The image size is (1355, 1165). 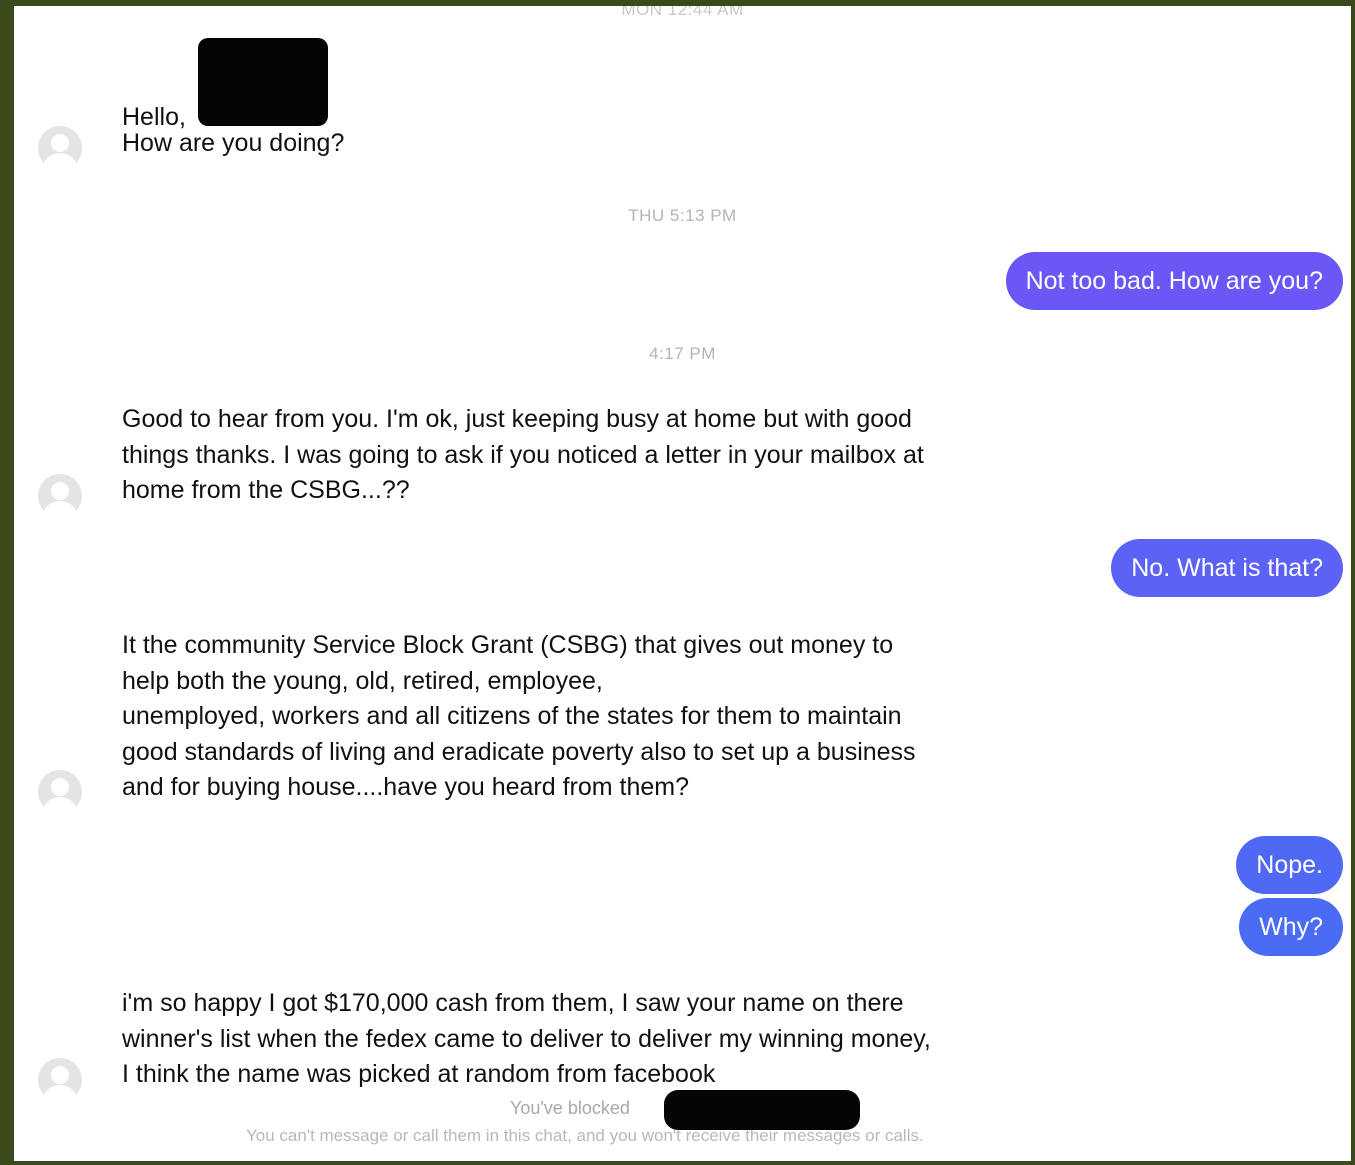 I want to click on outgoing-message-2: No. What is that?, so click(x=1227, y=568).